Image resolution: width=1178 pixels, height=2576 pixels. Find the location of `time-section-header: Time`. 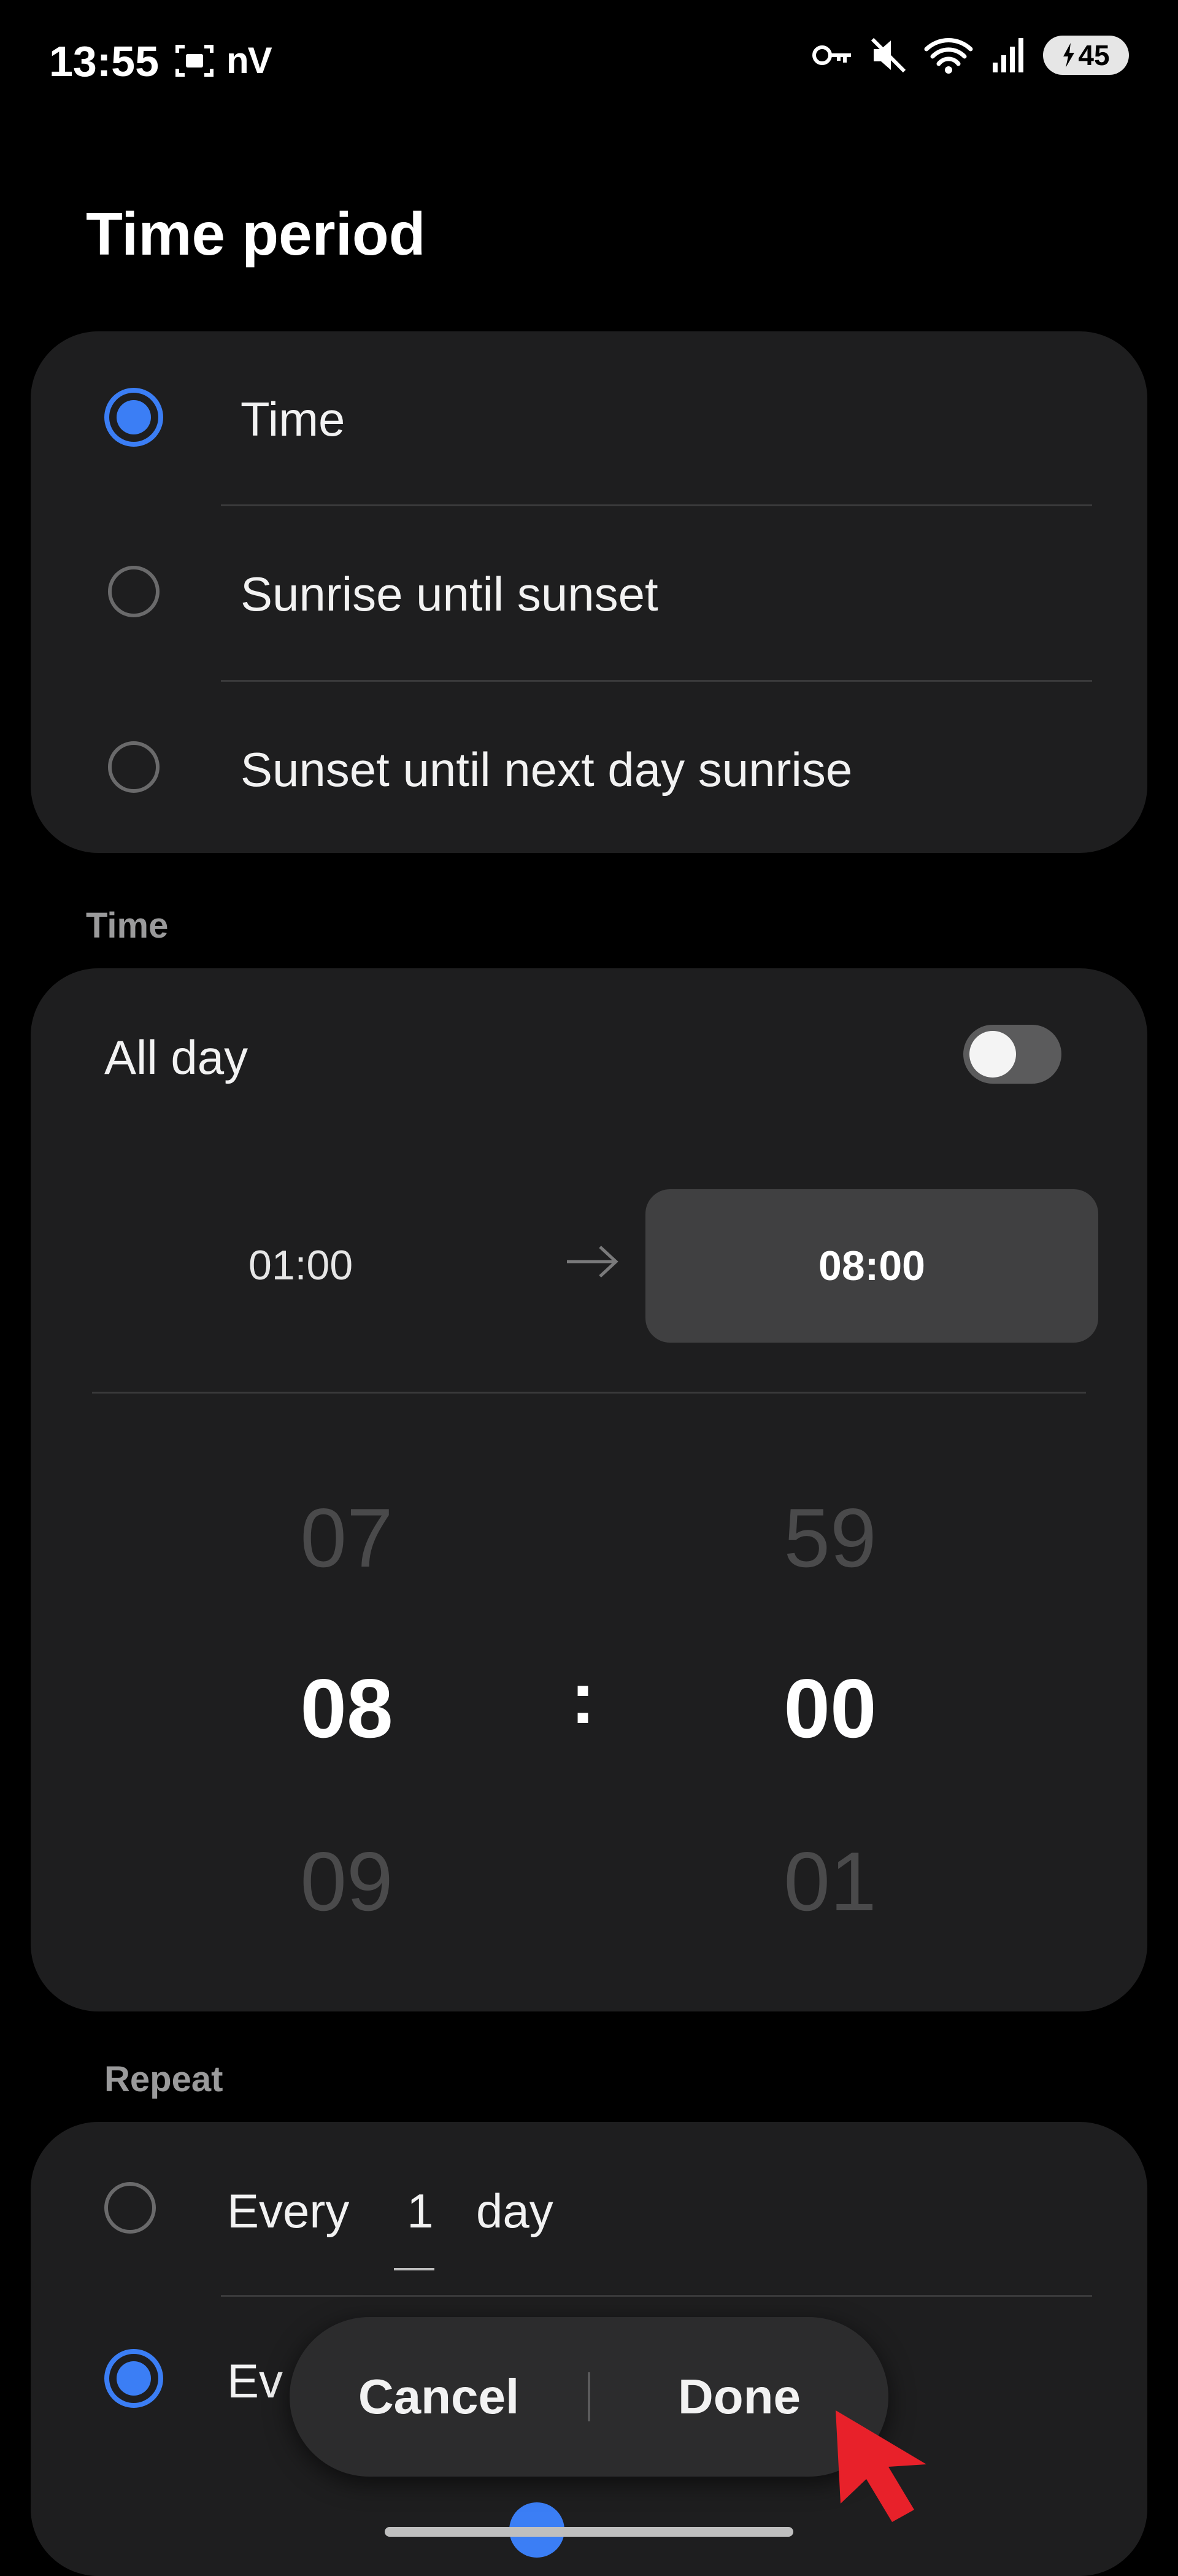

time-section-header: Time is located at coordinates (127, 926).